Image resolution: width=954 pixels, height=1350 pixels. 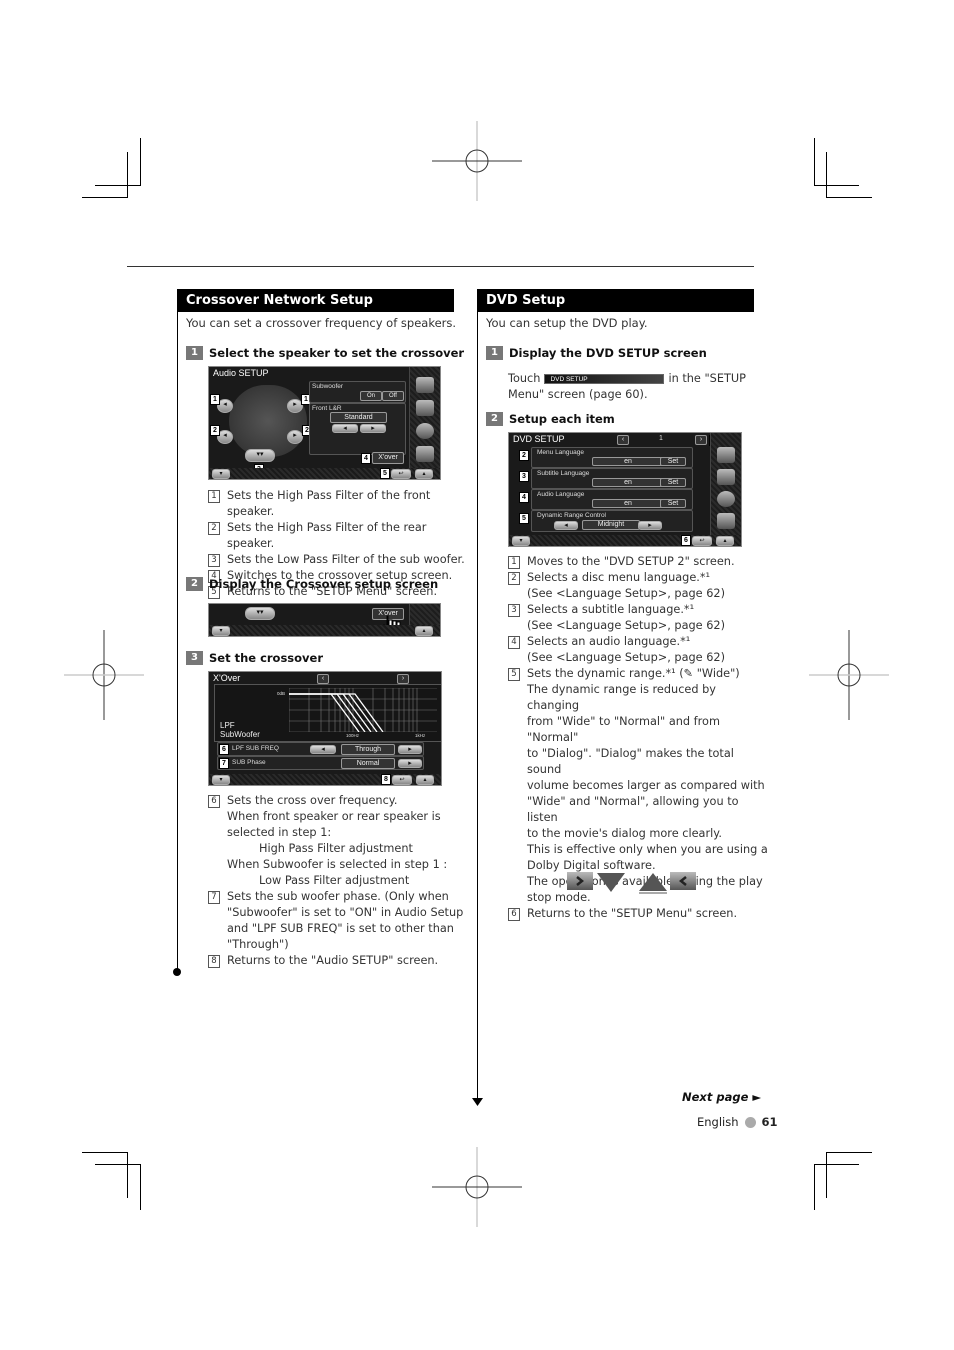 What do you see at coordinates (268, 421) in the screenshot?
I see `car-seats-image` at bounding box center [268, 421].